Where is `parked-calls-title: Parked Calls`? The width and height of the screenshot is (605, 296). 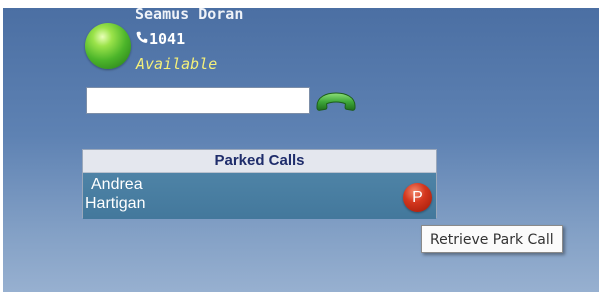 parked-calls-title: Parked Calls is located at coordinates (259, 161).